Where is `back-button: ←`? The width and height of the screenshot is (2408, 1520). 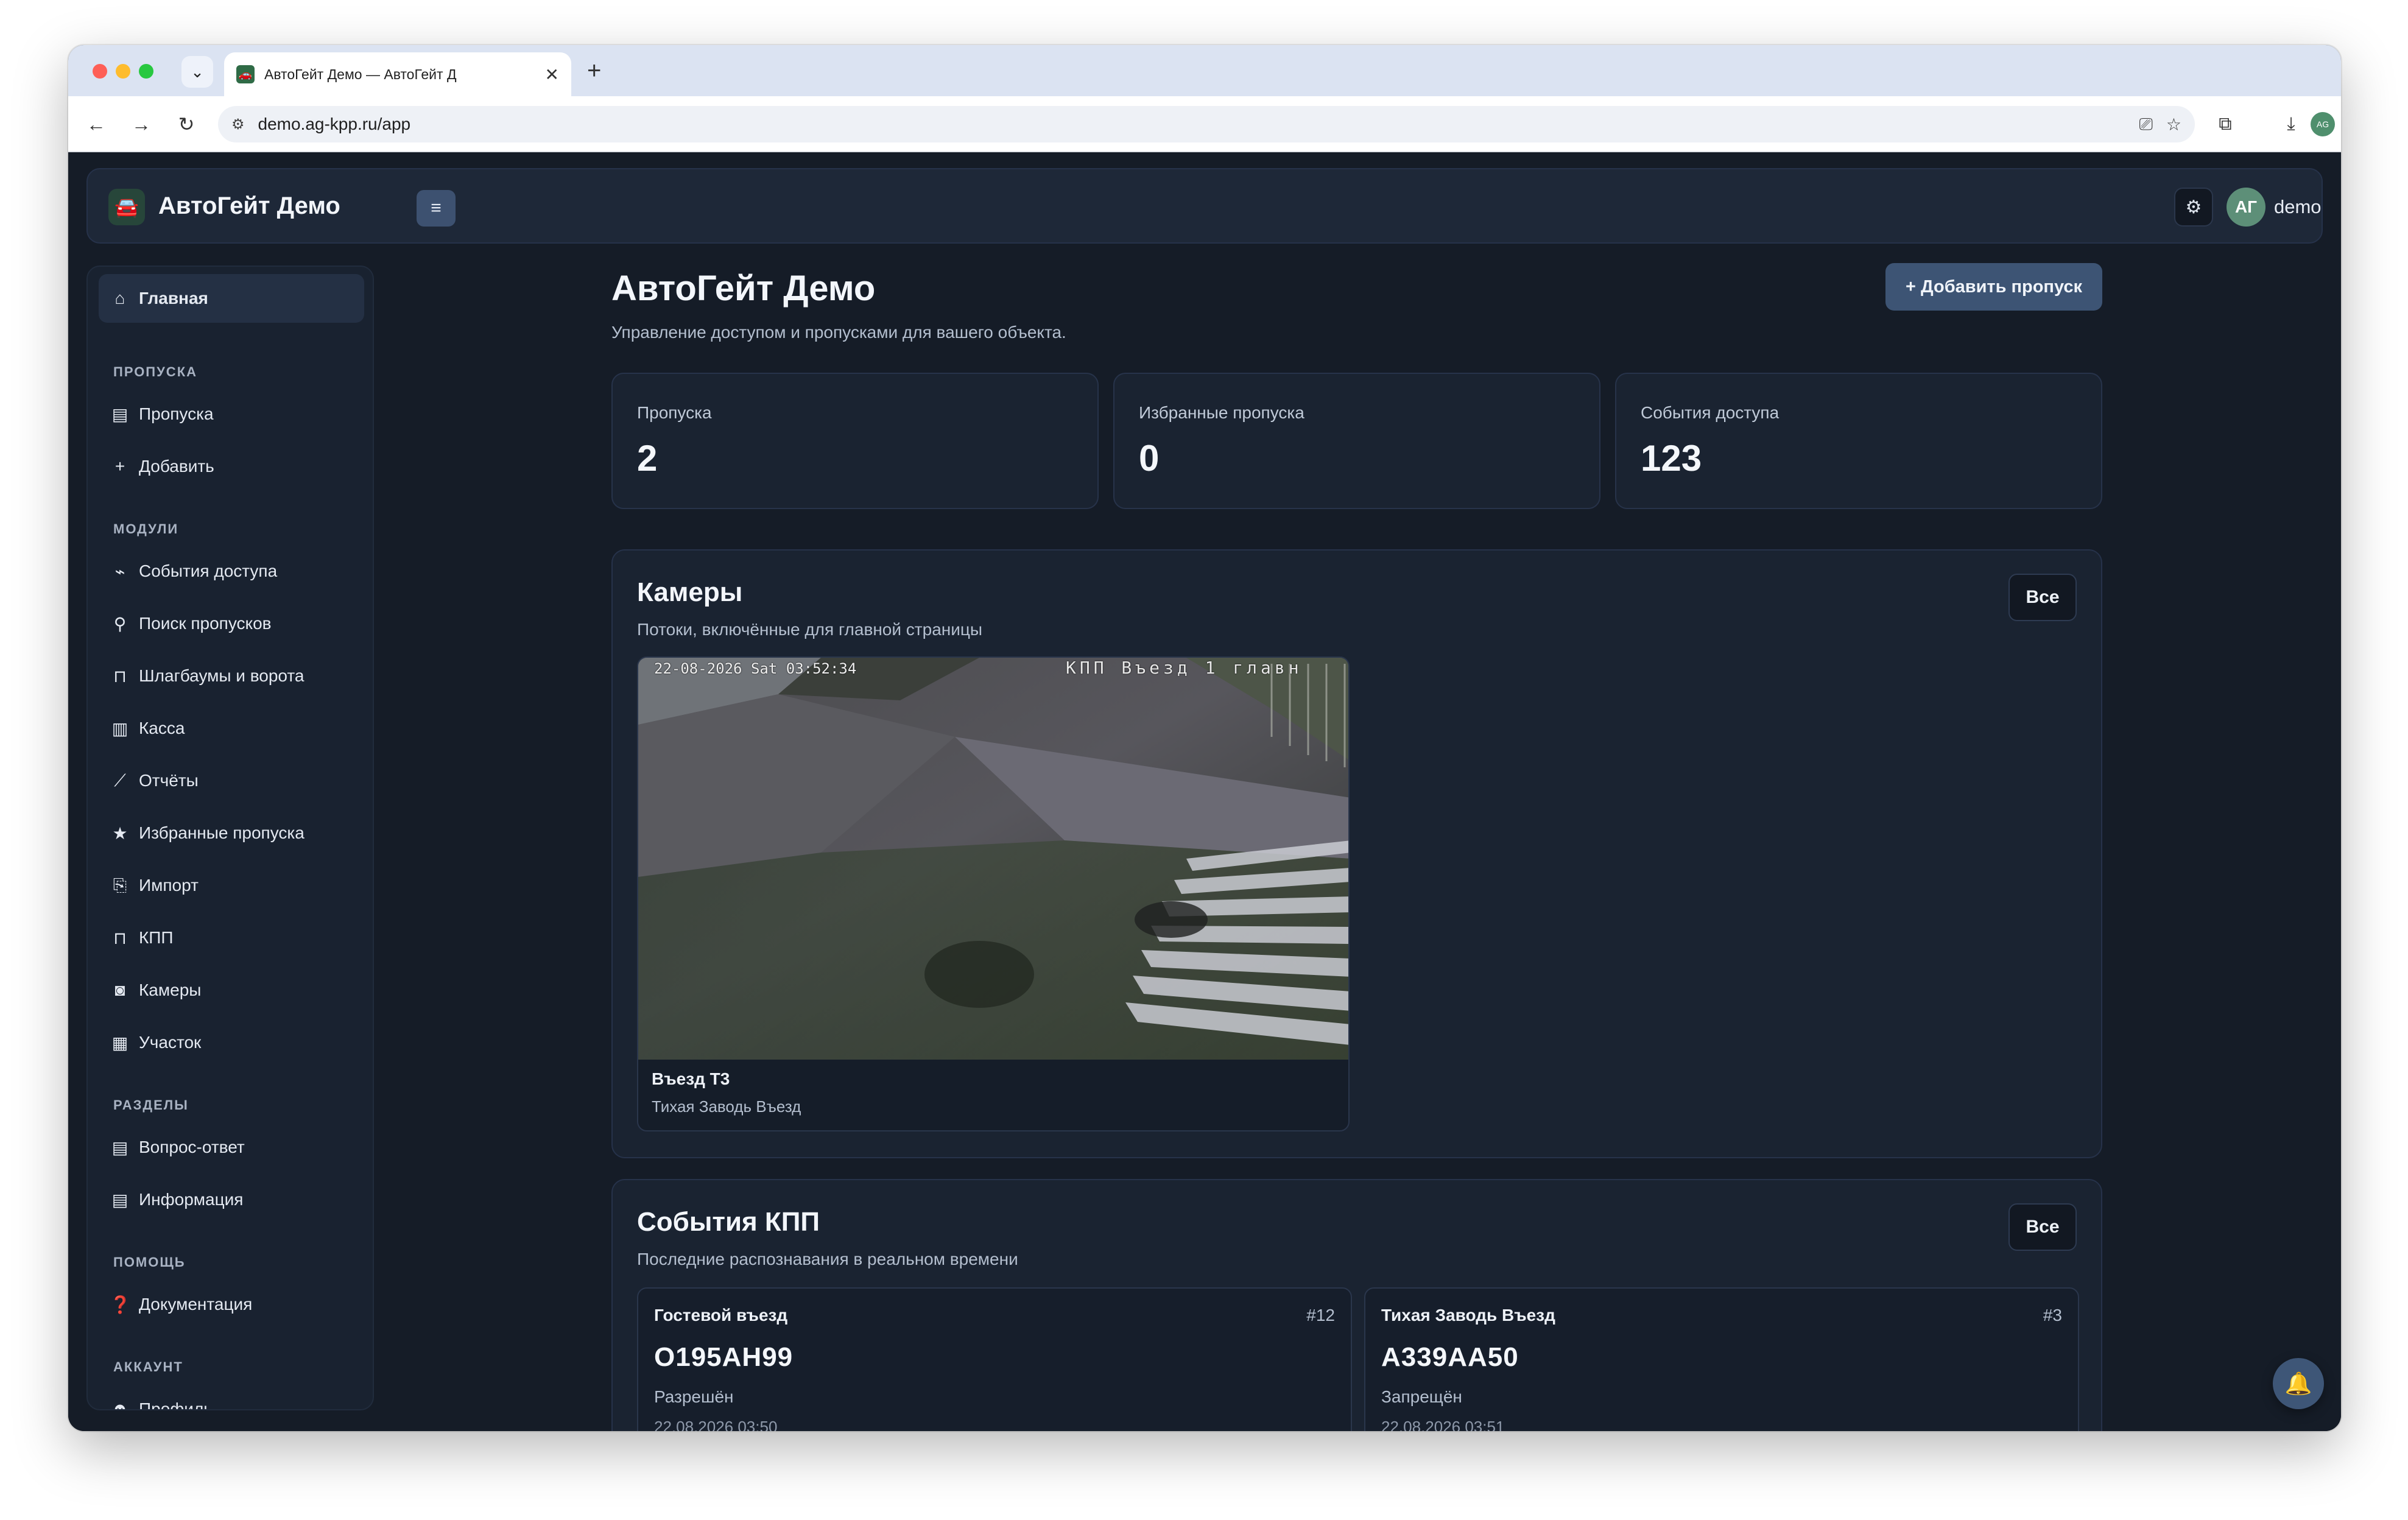 back-button: ← is located at coordinates (96, 124).